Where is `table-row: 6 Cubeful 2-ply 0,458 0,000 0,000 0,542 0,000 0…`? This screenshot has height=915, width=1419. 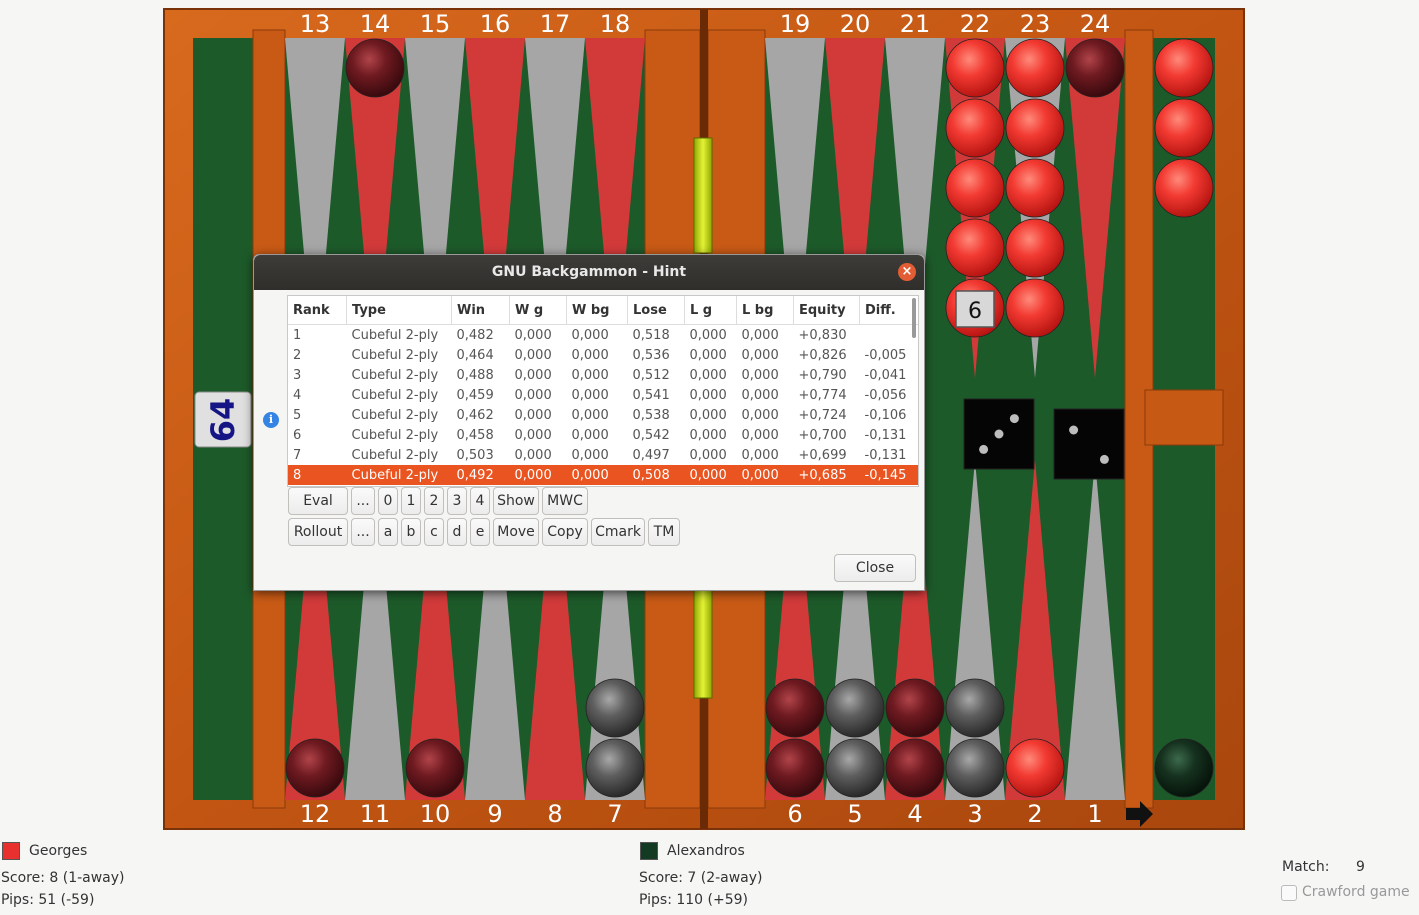 table-row: 6 Cubeful 2-ply 0,458 0,000 0,000 0,542 0,000 0… is located at coordinates (603, 435).